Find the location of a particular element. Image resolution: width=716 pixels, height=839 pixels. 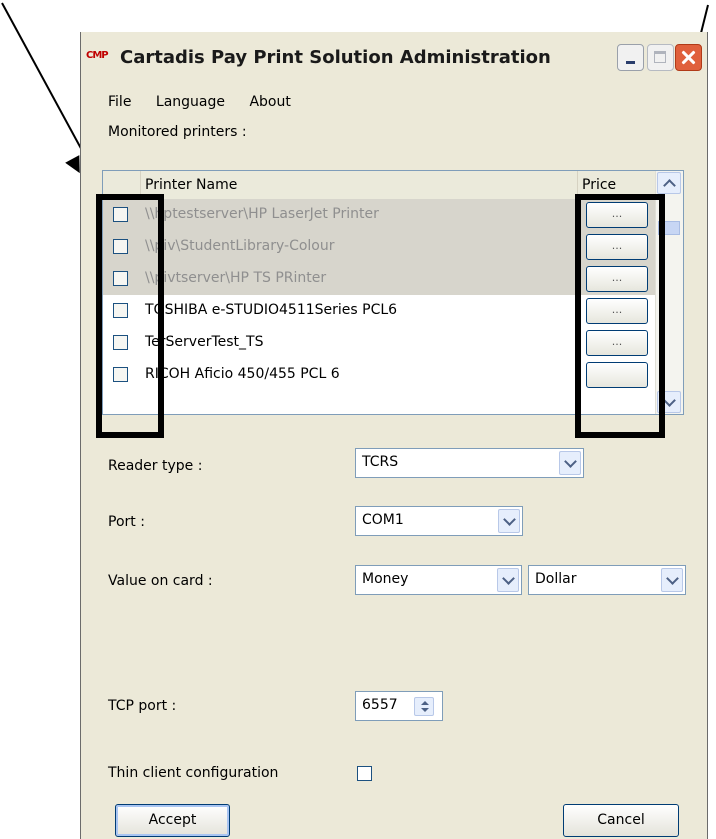

menu-bar: File Language About is located at coordinates (209, 103).